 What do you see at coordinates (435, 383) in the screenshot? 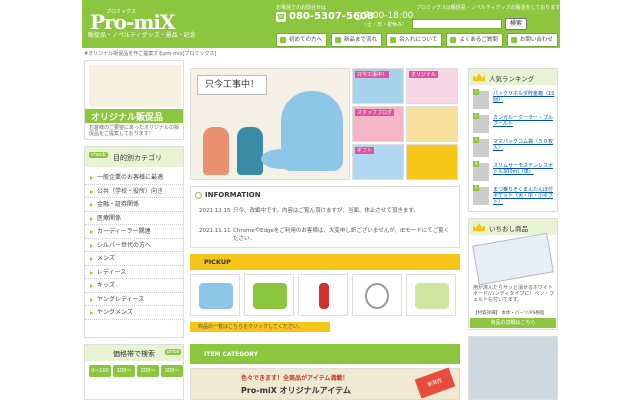
I see `new-release-badge: 新発売` at bounding box center [435, 383].